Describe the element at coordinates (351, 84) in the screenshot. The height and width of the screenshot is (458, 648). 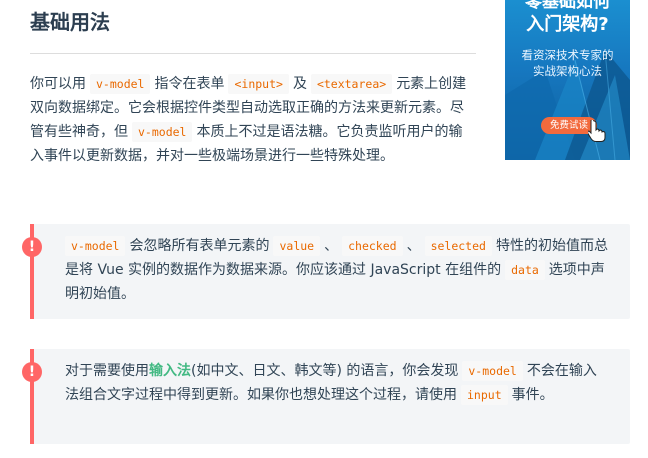
I see `code-textarea: <textarea>` at that location.